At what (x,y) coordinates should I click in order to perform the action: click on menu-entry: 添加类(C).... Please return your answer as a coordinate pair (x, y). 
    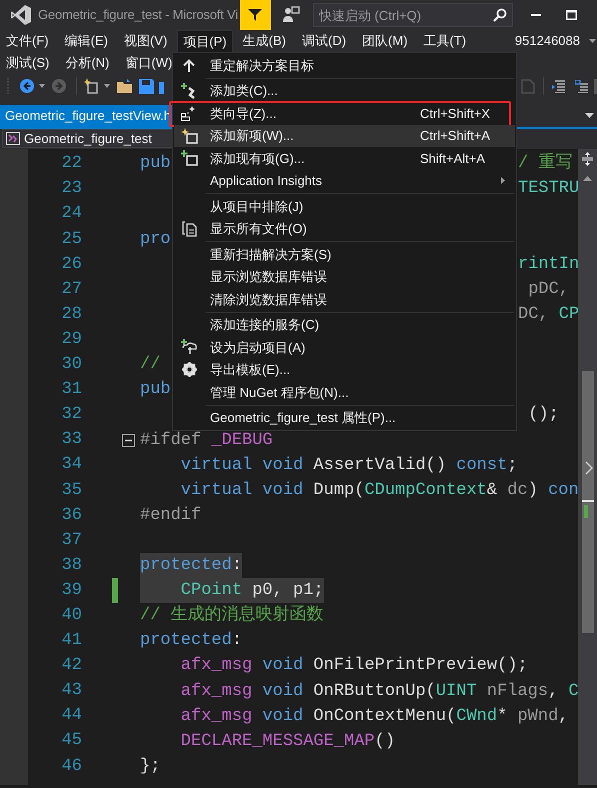
    Looking at the image, I should click on (344, 91).